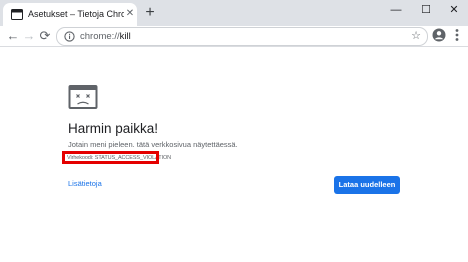  I want to click on url-path: kill, so click(125, 36).